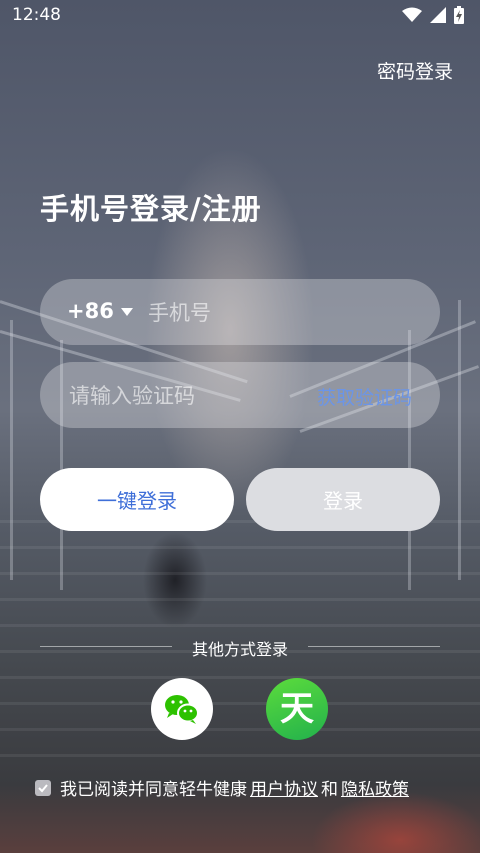 The image size is (480, 853). What do you see at coordinates (90, 311) in the screenshot?
I see `country-code-selector: +86` at bounding box center [90, 311].